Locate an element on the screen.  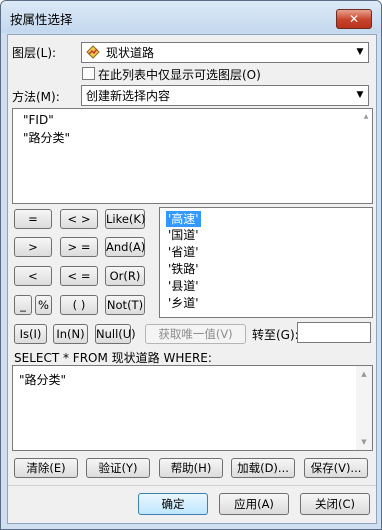
op-parentheses-button: ( ) is located at coordinates (79, 305).